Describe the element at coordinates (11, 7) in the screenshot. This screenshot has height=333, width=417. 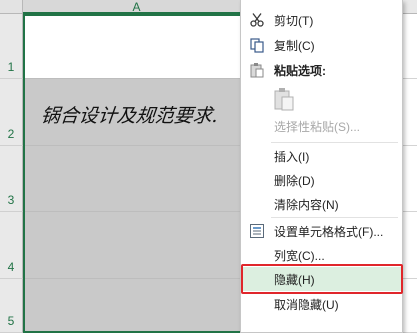
I see `select-all-corner` at that location.